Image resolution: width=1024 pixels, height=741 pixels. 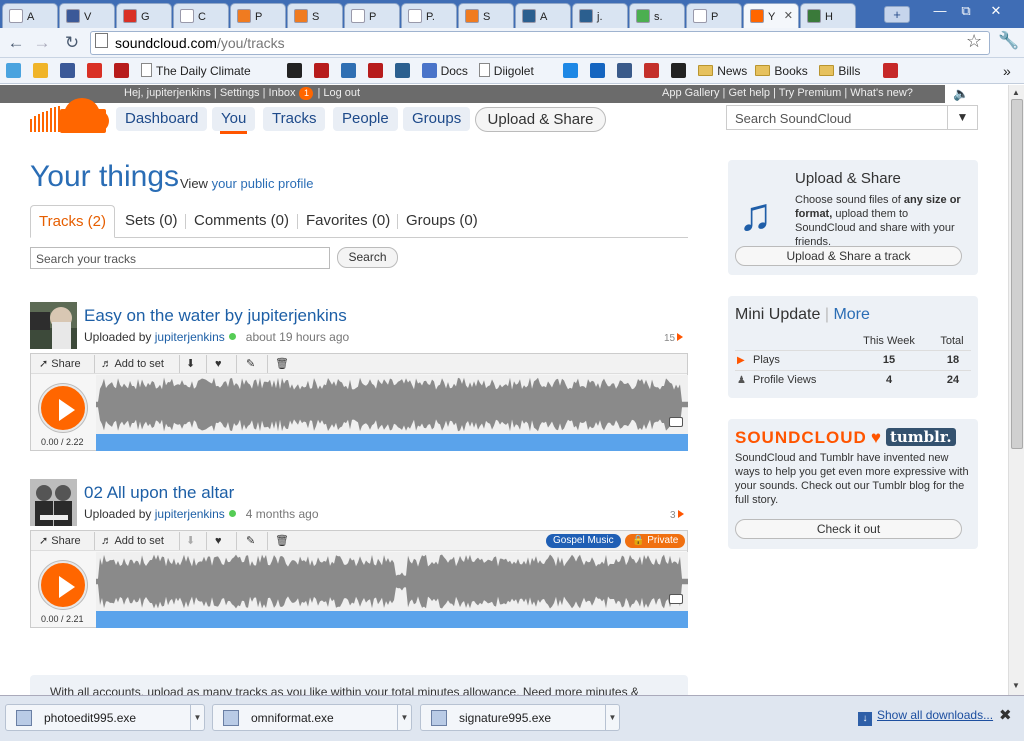 What do you see at coordinates (159, 493) in the screenshot?
I see `track-title: 02 All upon the altar` at bounding box center [159, 493].